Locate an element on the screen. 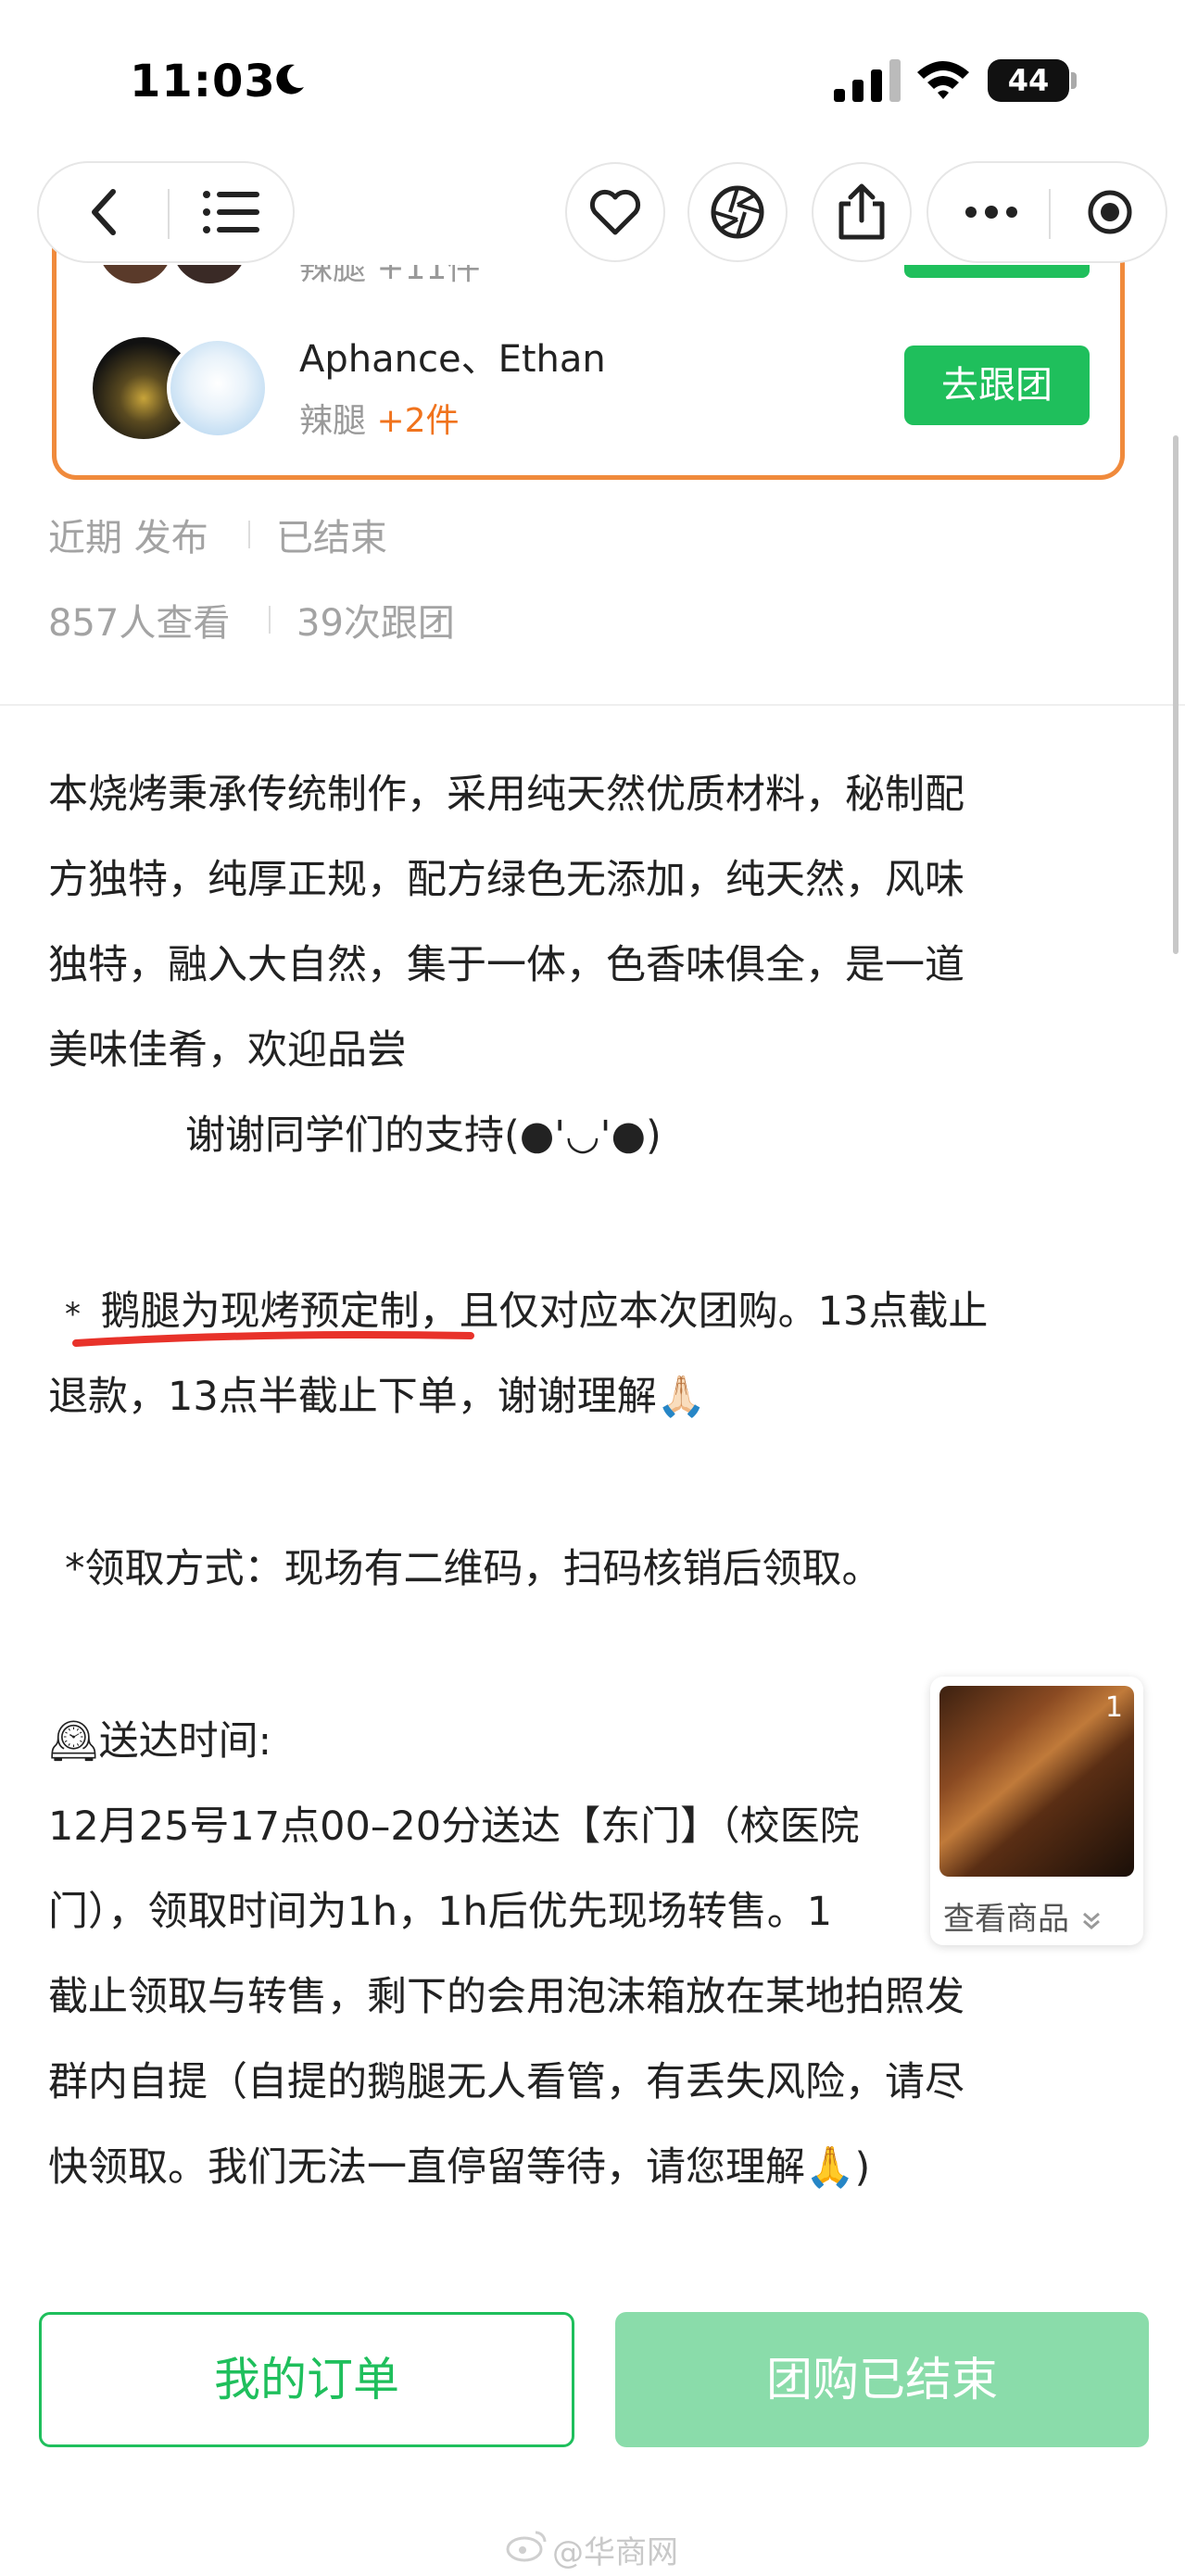  battery-icon: 44 is located at coordinates (1032, 81).